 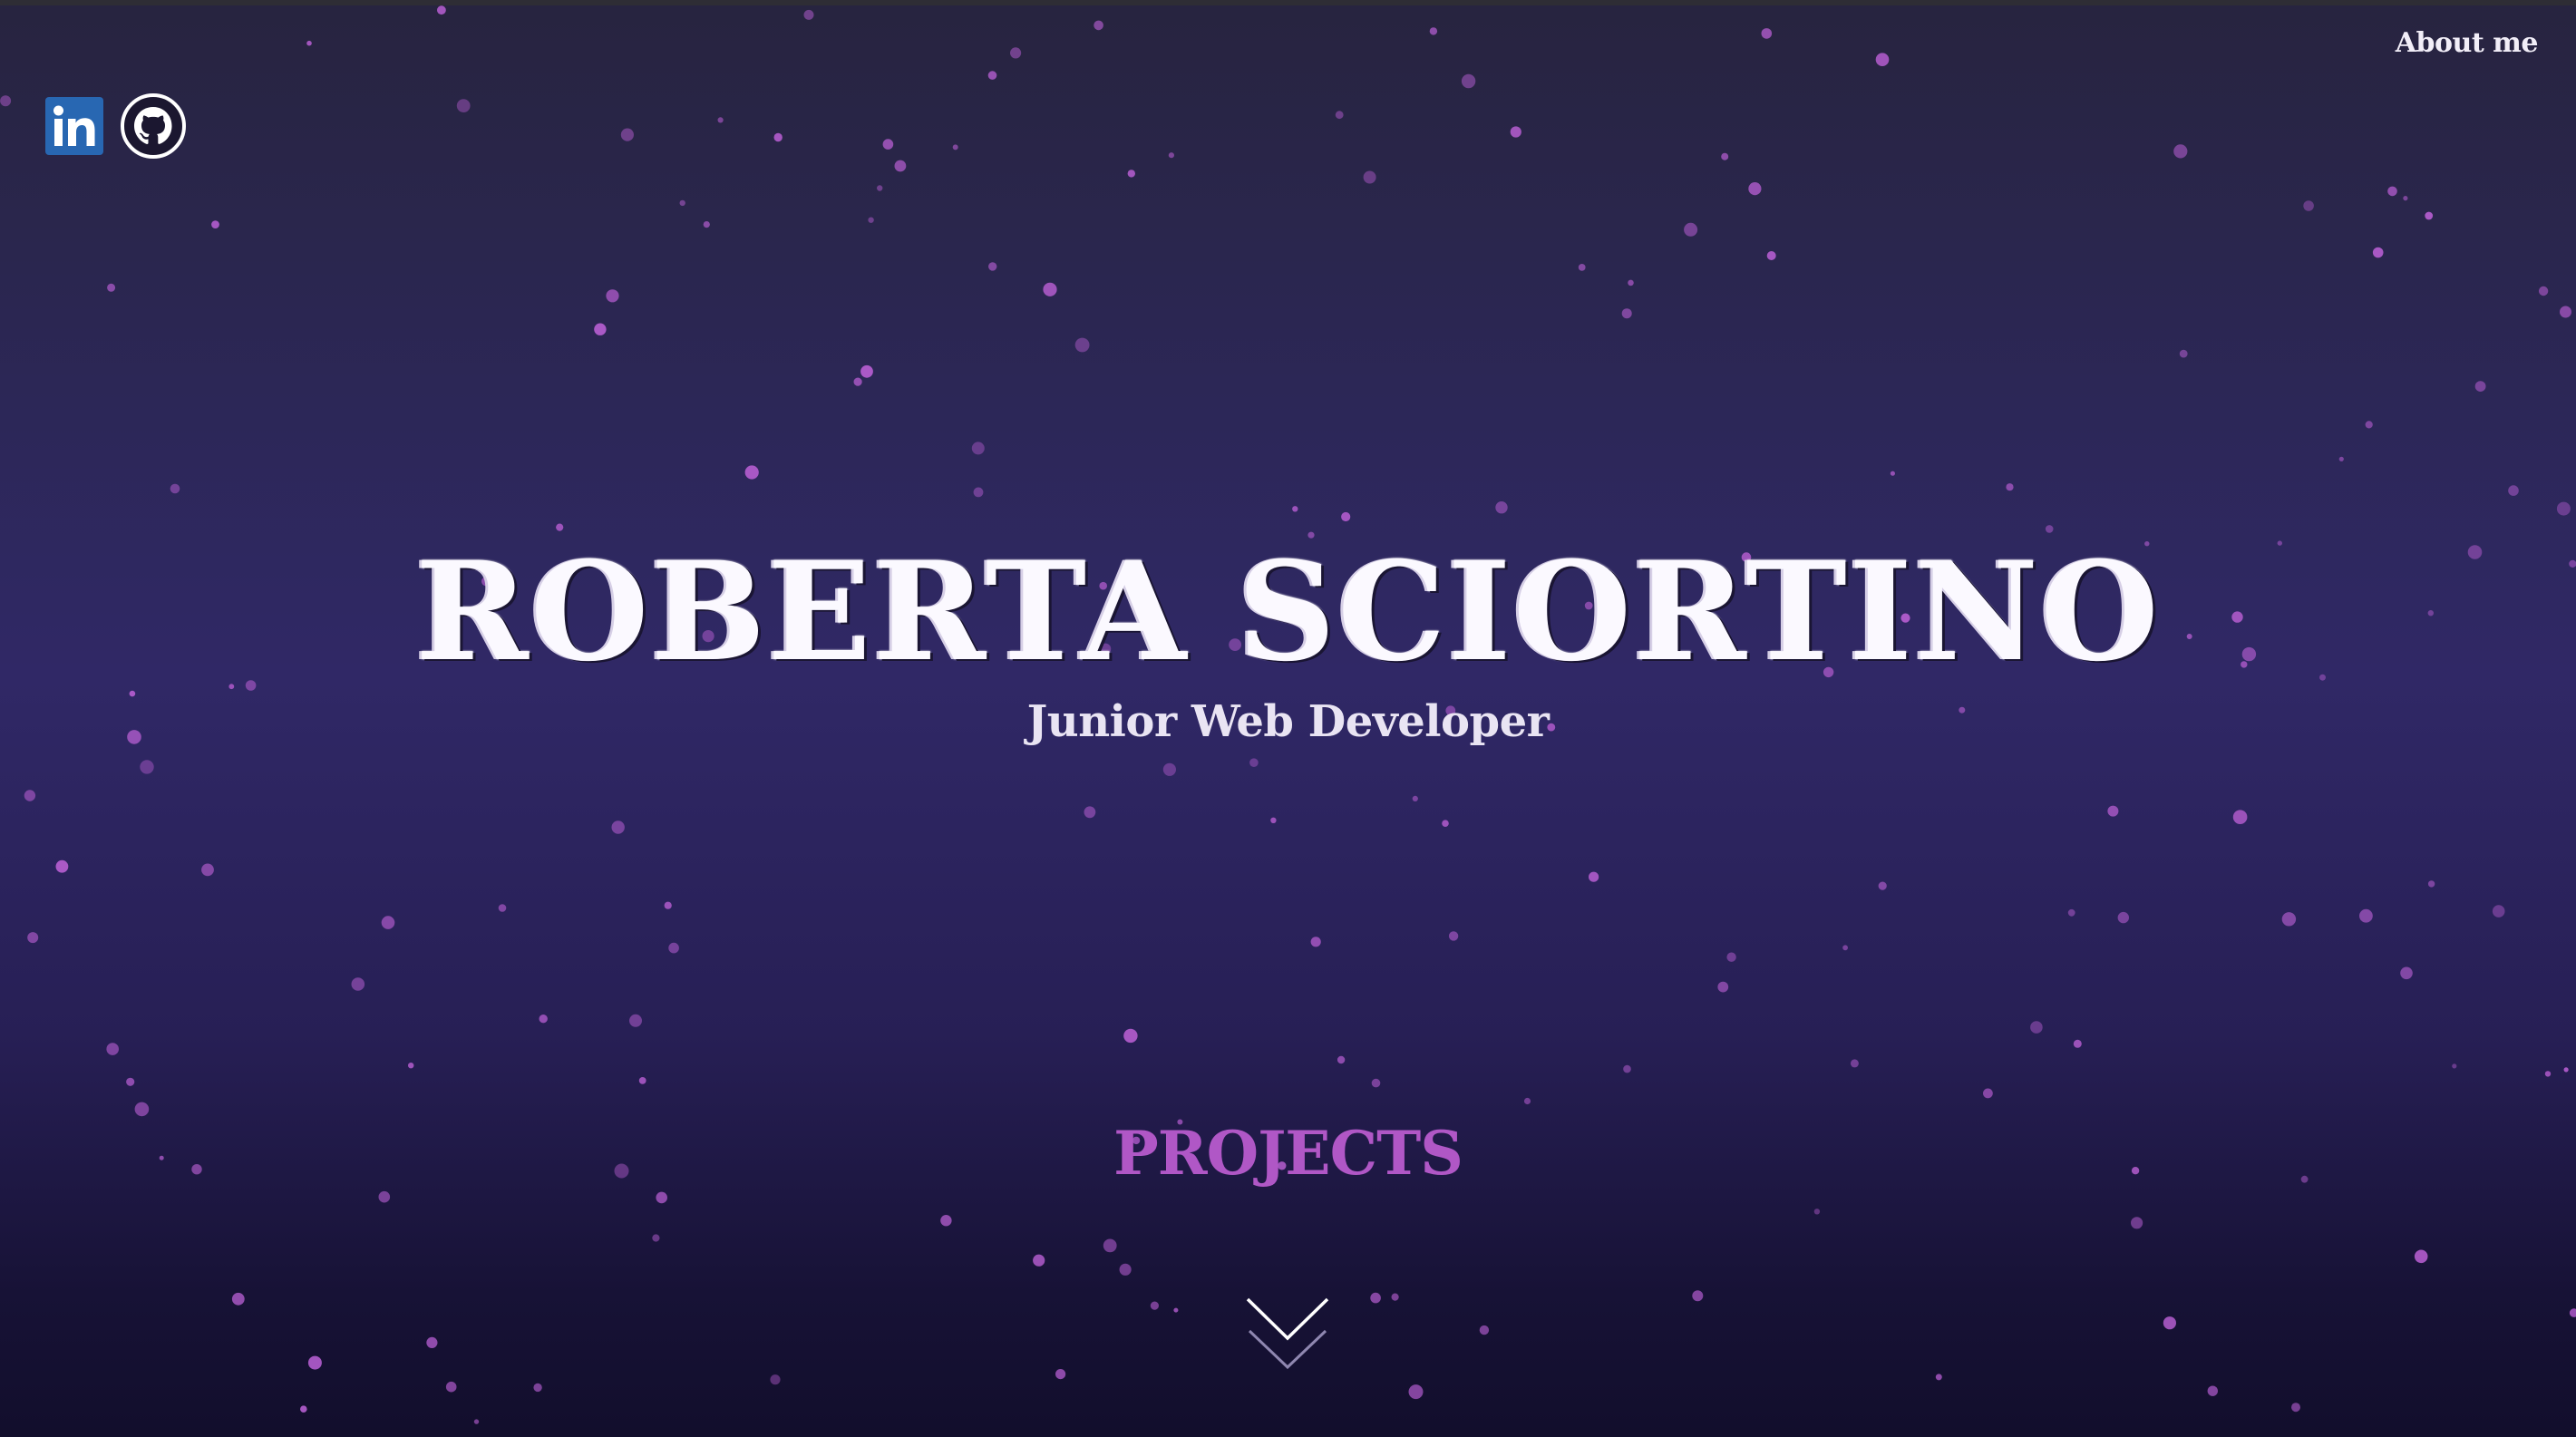 What do you see at coordinates (1287, 1334) in the screenshot?
I see `chevron-down-icon` at bounding box center [1287, 1334].